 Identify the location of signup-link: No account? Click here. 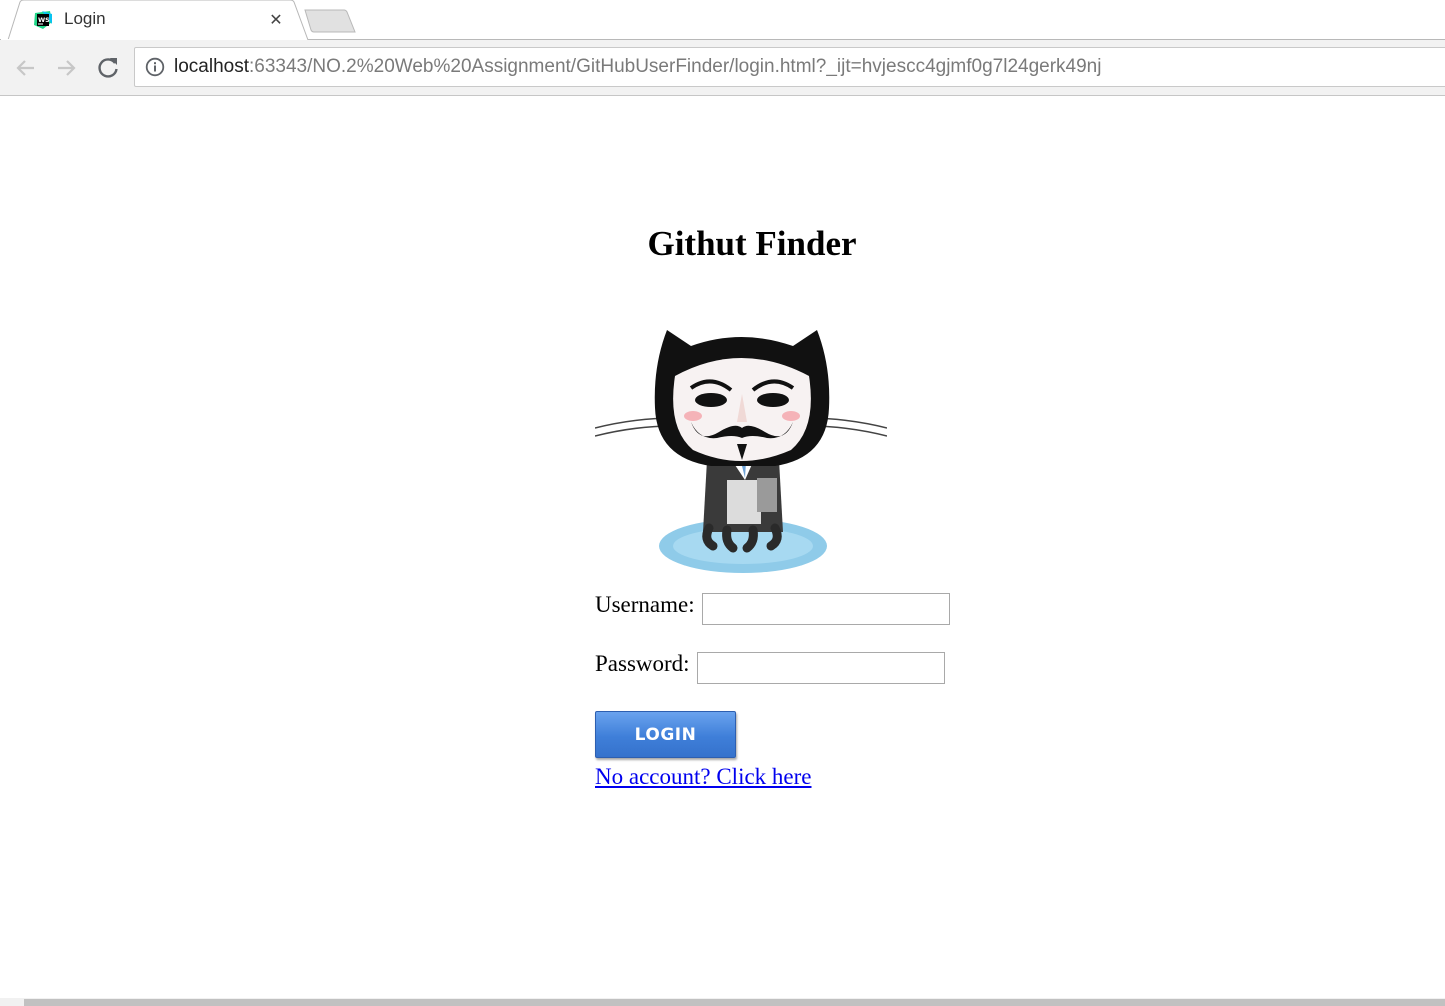
(703, 777).